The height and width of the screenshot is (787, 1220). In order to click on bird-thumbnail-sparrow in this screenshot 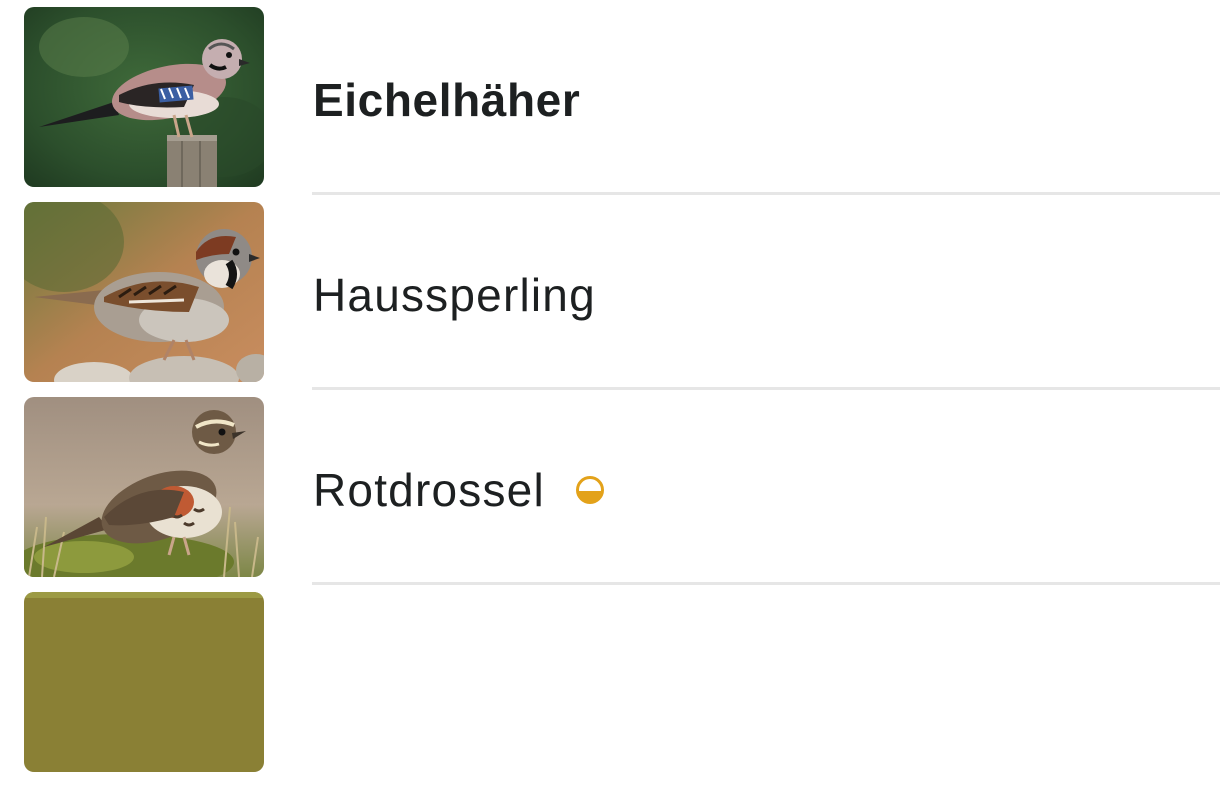, I will do `click(144, 292)`.